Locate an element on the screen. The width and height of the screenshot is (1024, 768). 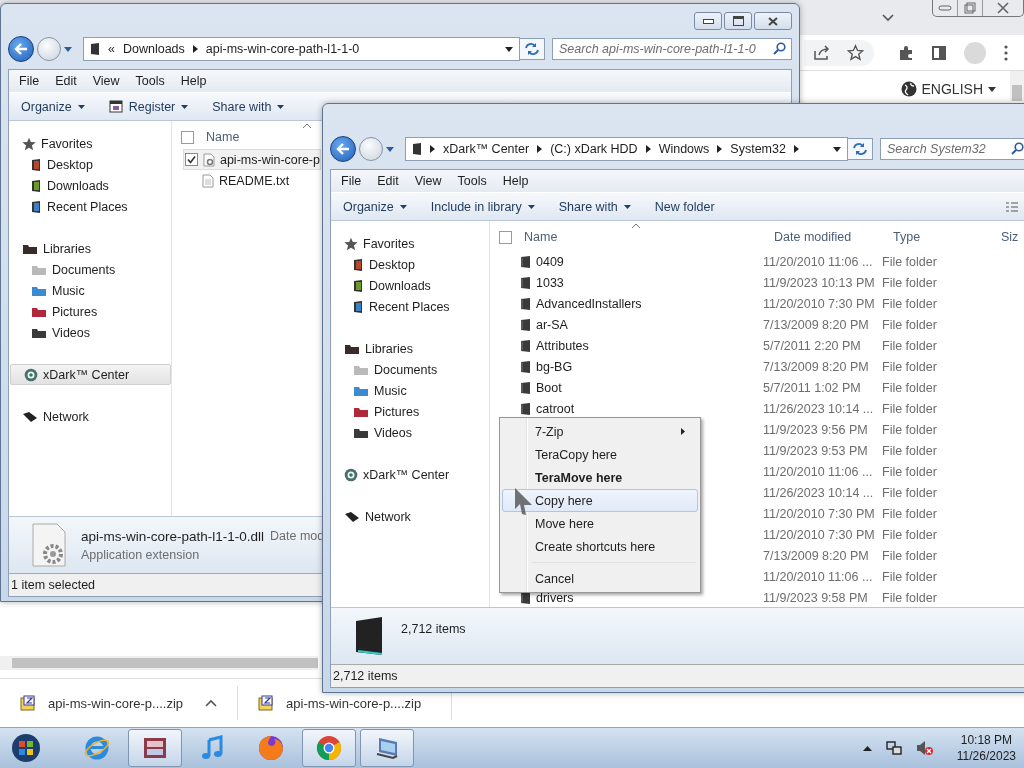
menu-item: Copy here is located at coordinates (600, 500).